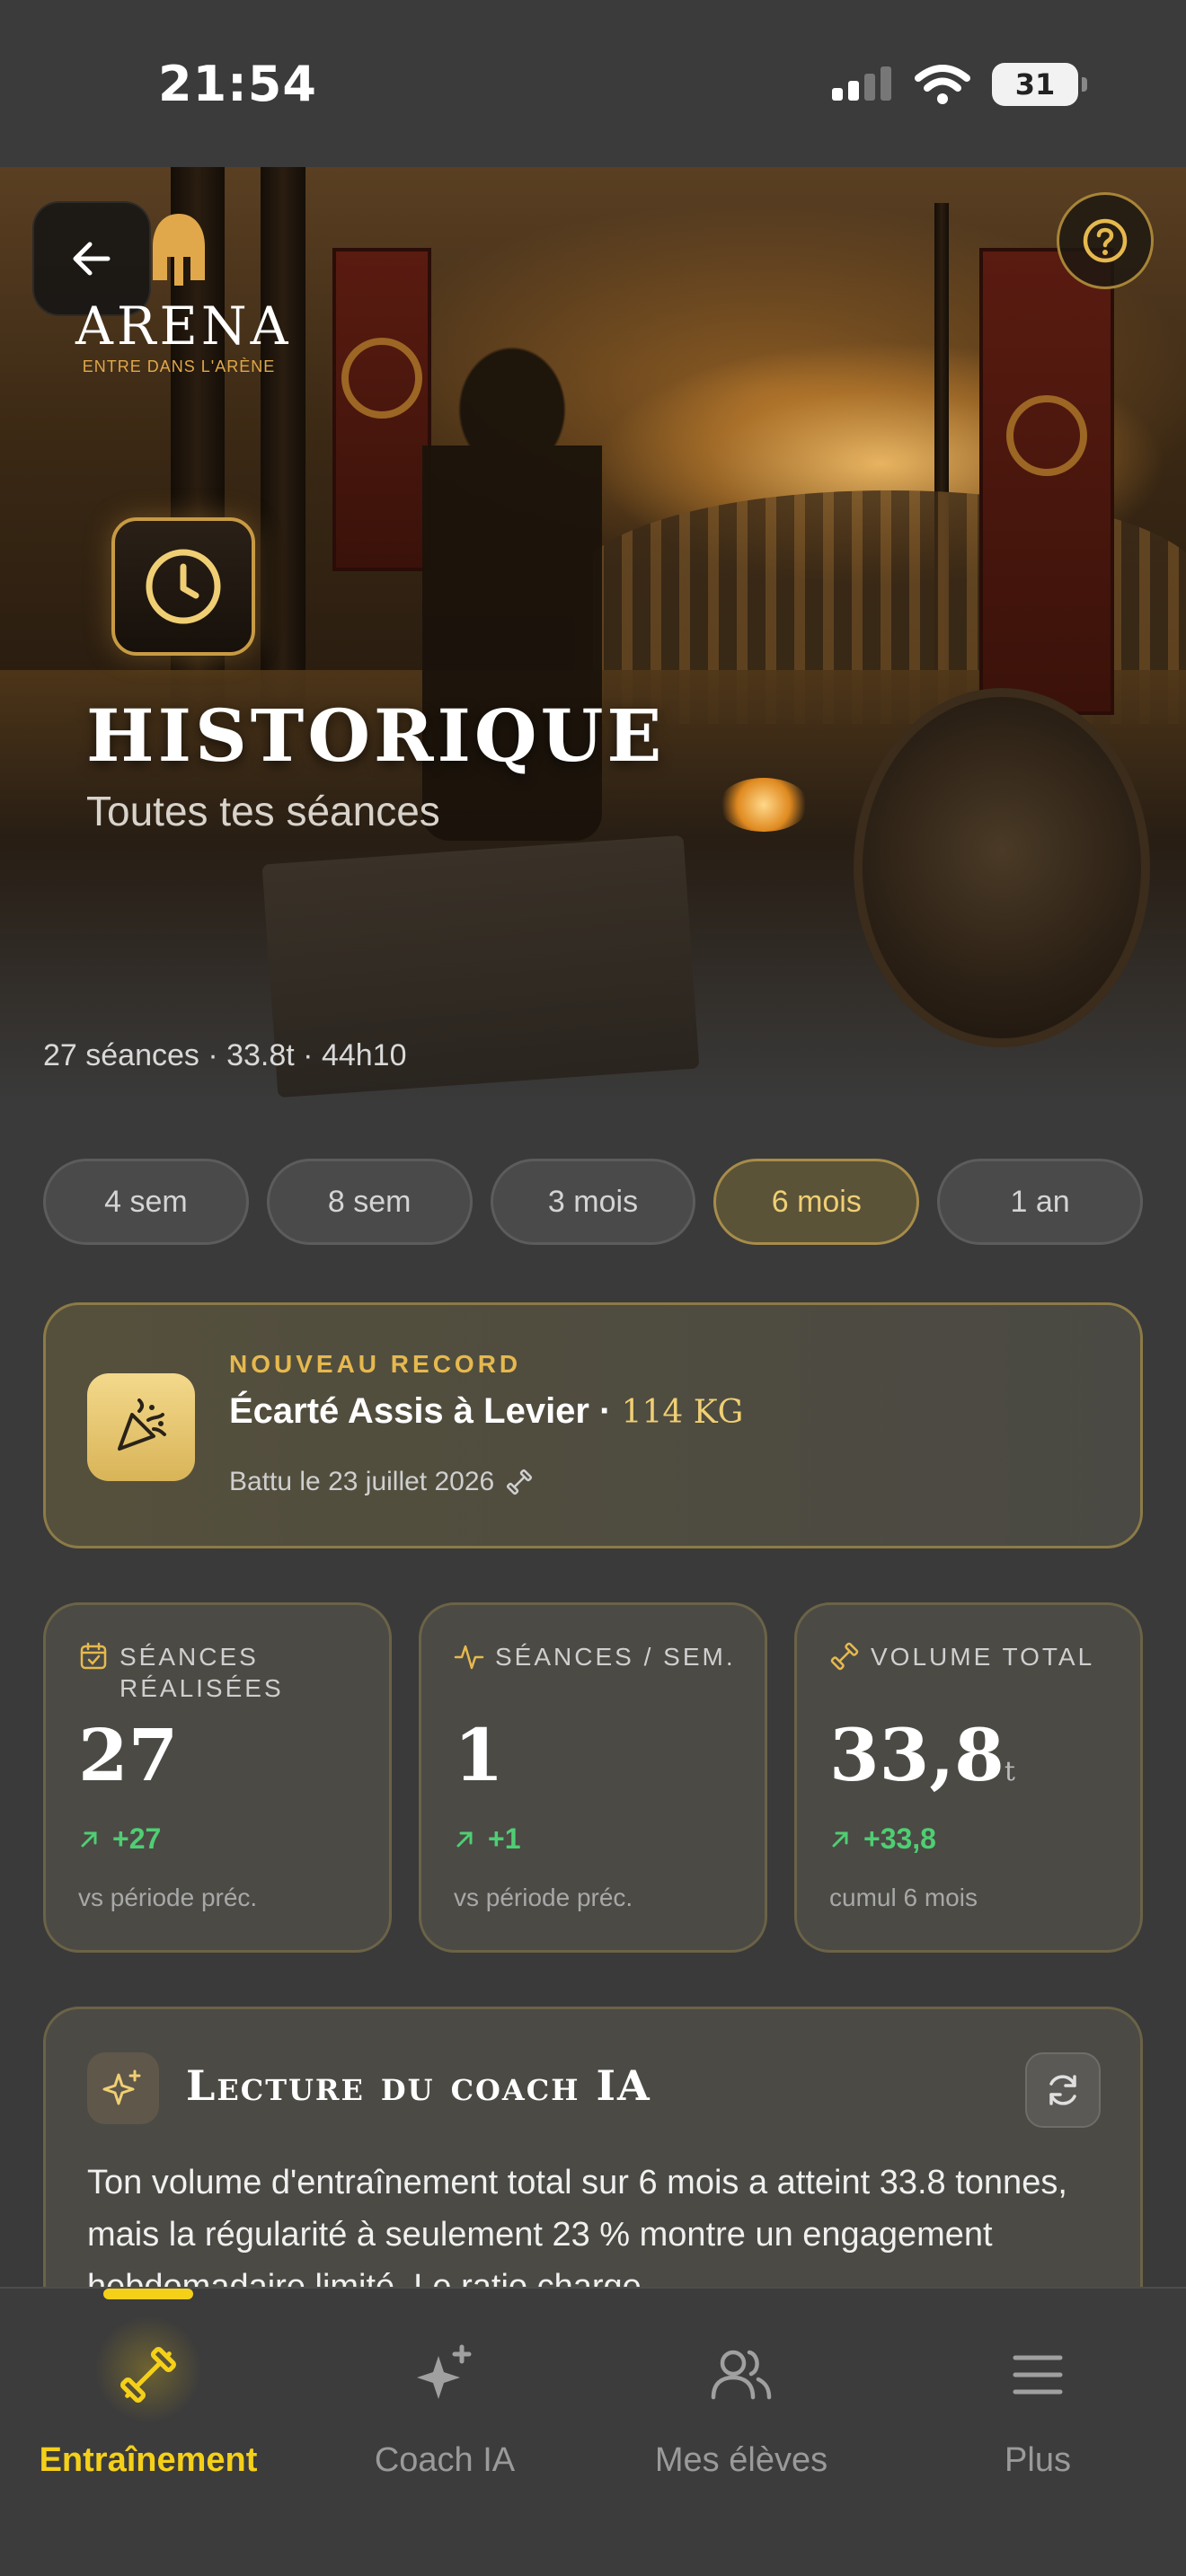 This screenshot has height=2576, width=1186. I want to click on menu-icon, so click(1038, 2375).